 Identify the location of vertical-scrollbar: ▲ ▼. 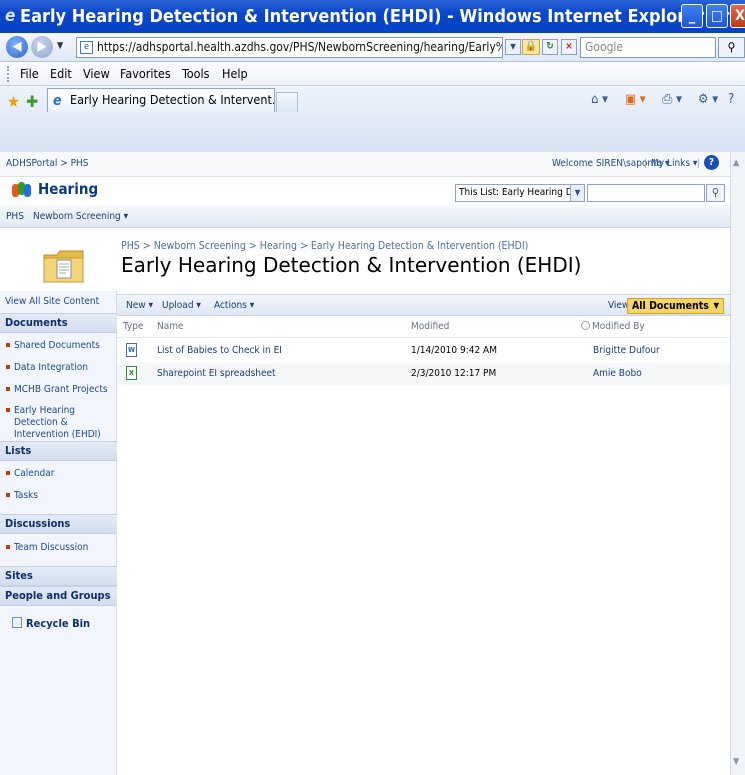
(737, 463).